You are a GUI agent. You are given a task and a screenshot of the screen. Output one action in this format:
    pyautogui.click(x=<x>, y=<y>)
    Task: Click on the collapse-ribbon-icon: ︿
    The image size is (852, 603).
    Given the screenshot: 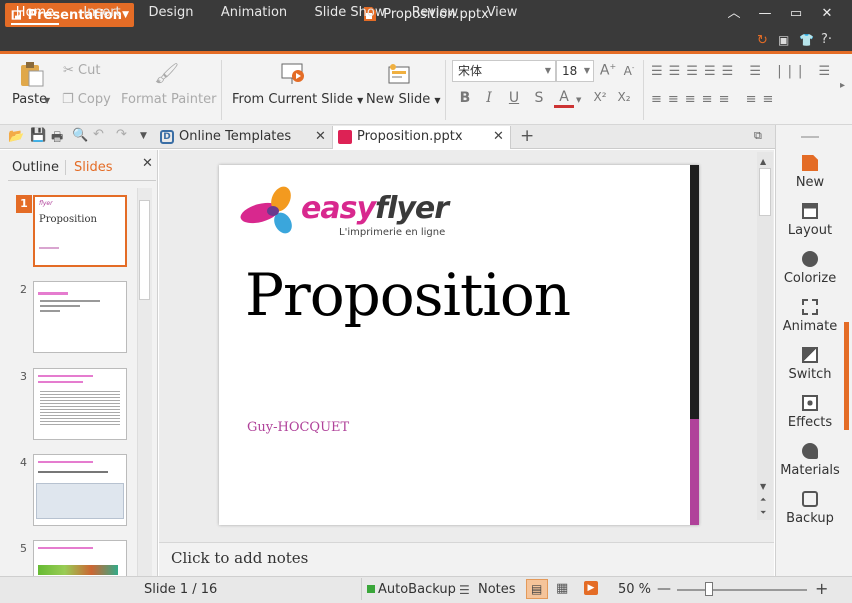 What is the action you would take?
    pyautogui.click(x=734, y=14)
    